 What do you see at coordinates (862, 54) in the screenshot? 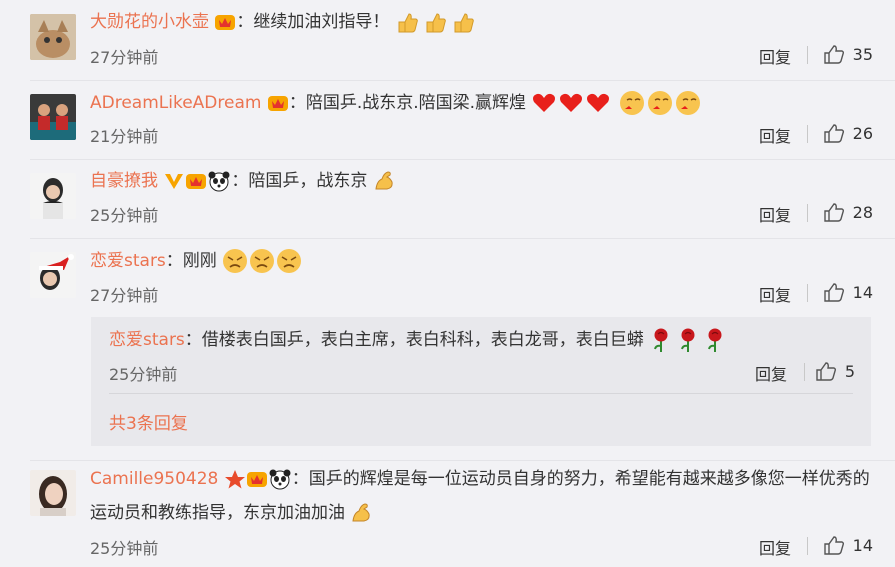
I see `like-count: 35` at bounding box center [862, 54].